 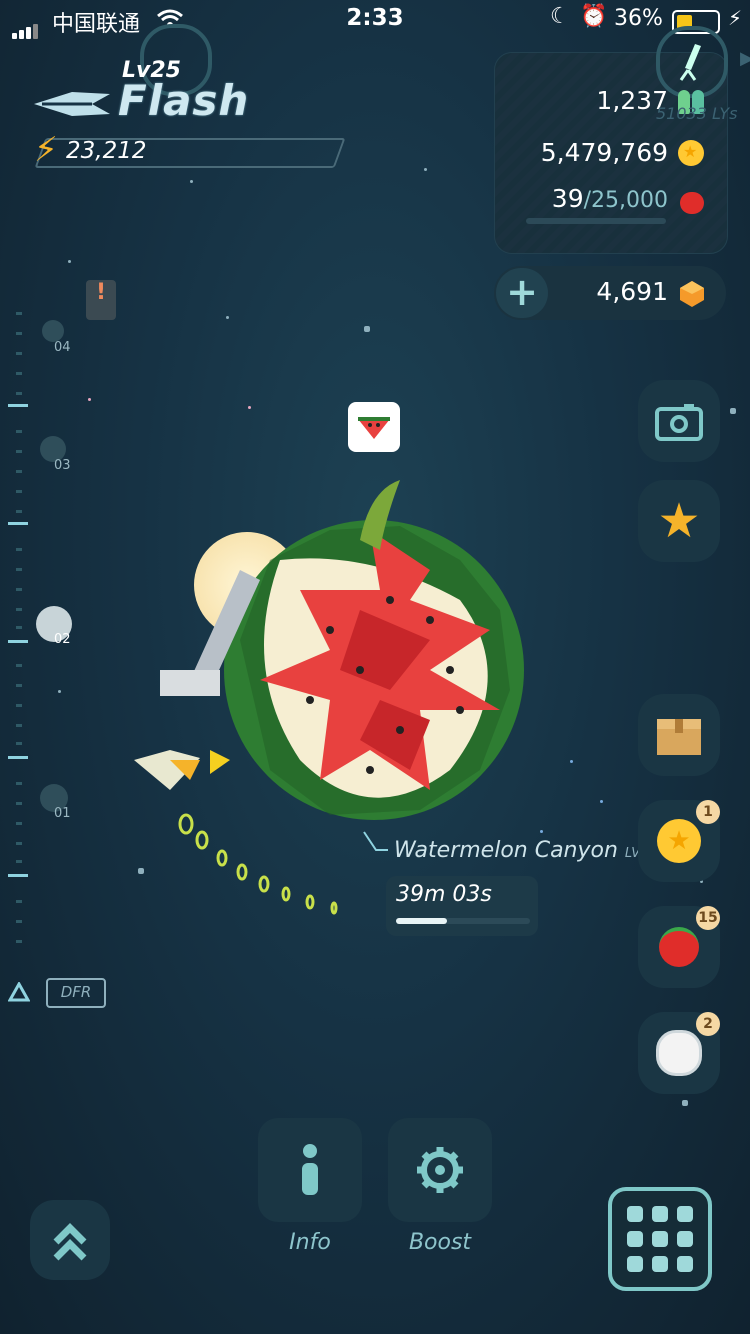 I want to click on lightning-icon: ⚡, so click(x=46, y=150).